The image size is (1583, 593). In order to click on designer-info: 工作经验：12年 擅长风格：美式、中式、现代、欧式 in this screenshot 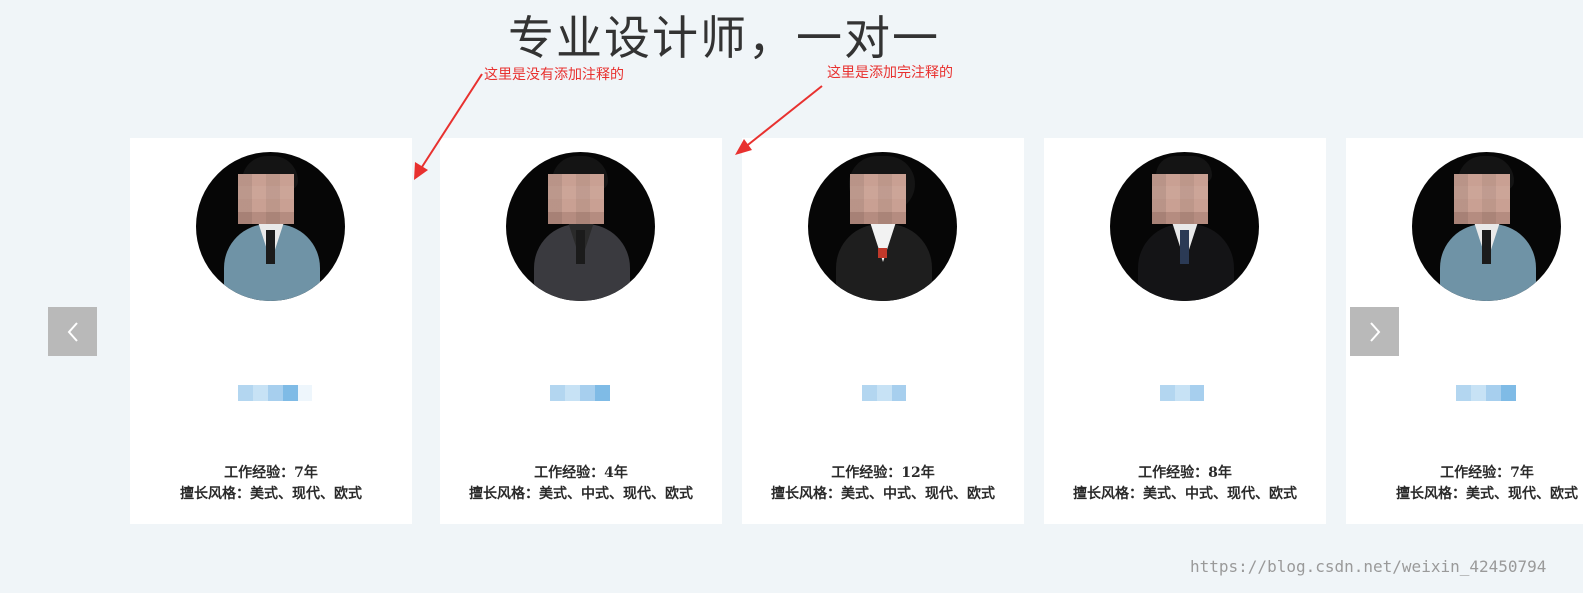, I will do `click(883, 484)`.